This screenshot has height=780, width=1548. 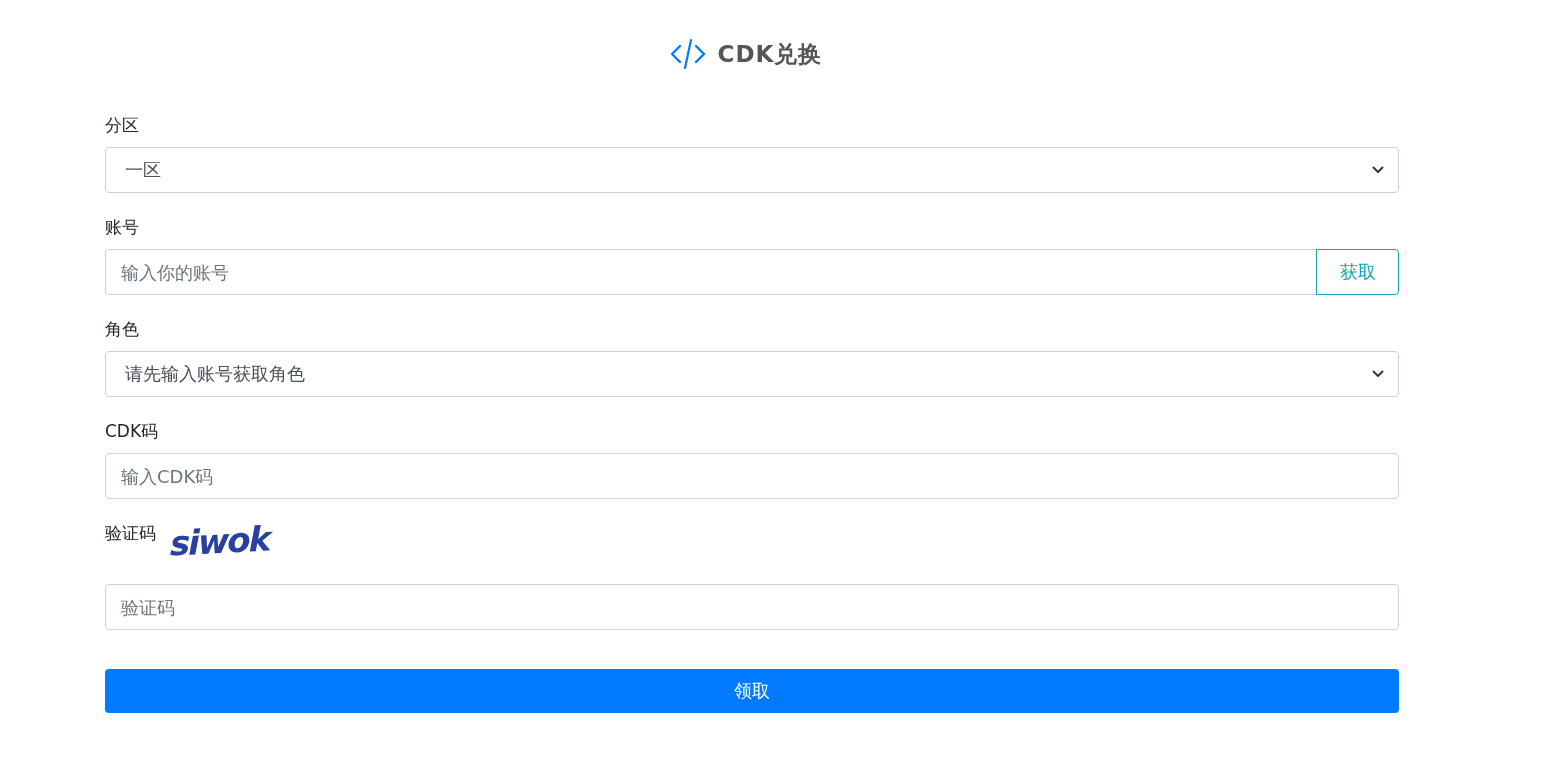 What do you see at coordinates (122, 227) in the screenshot?
I see `field-label: 账号` at bounding box center [122, 227].